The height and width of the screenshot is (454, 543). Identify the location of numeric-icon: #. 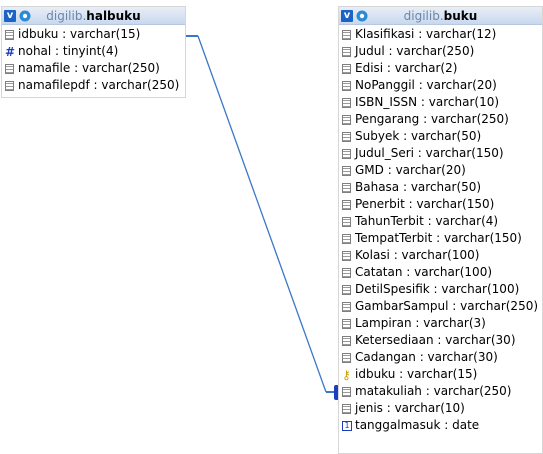
(10, 51).